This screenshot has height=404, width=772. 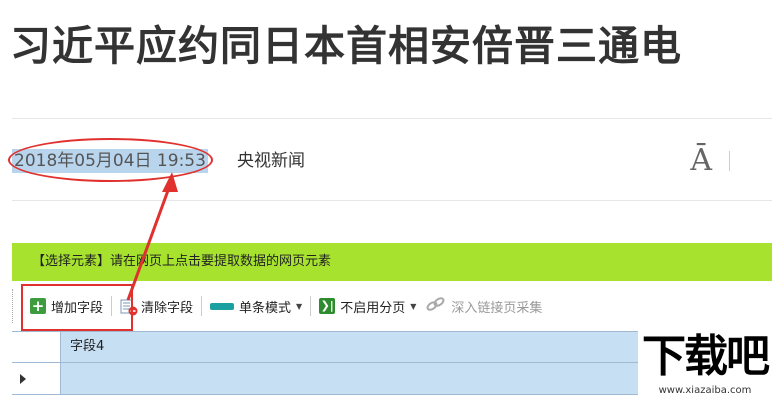 I want to click on watermark: 下载吧 www.xiazaiba.com, so click(x=705, y=366).